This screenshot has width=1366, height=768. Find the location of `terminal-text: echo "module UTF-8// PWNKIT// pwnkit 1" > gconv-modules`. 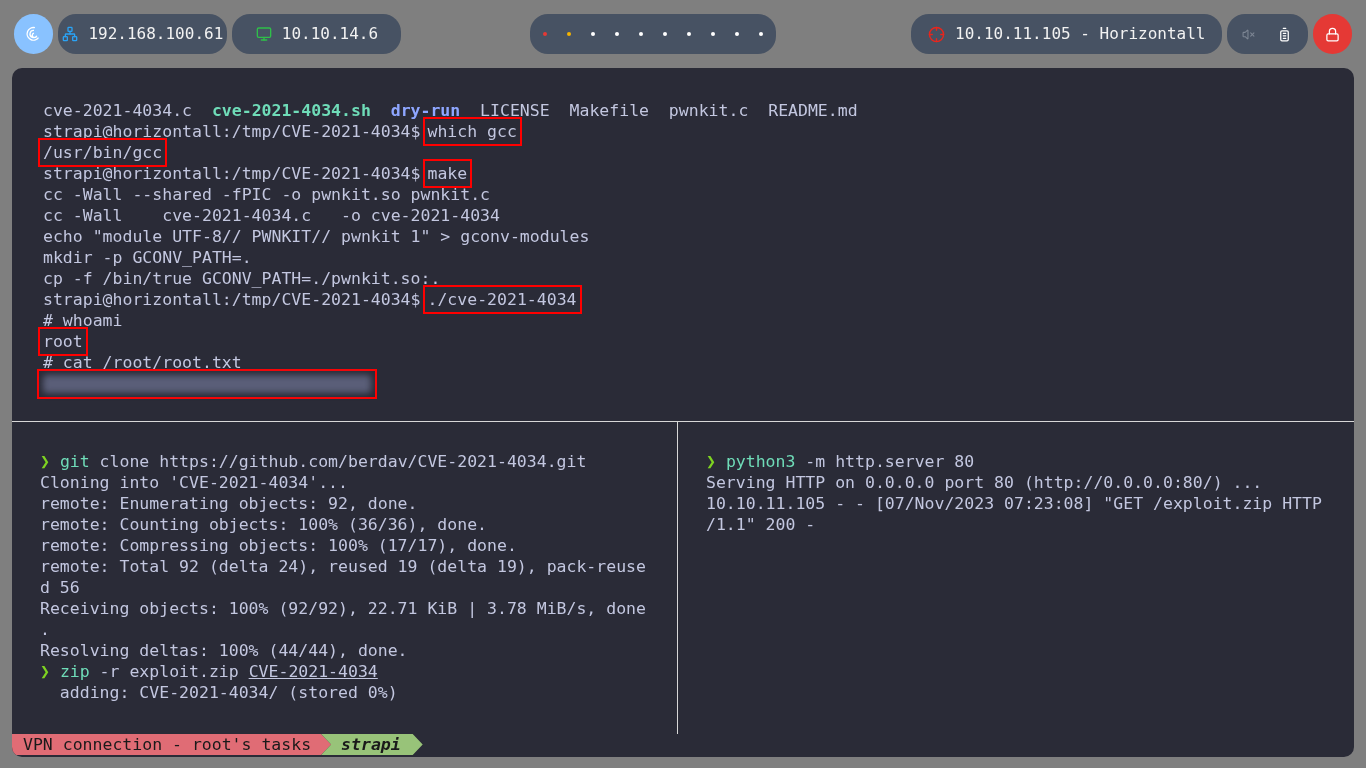

terminal-text: echo "module UTF-8// PWNKIT// pwnkit 1" > gconv-modules is located at coordinates (316, 236).